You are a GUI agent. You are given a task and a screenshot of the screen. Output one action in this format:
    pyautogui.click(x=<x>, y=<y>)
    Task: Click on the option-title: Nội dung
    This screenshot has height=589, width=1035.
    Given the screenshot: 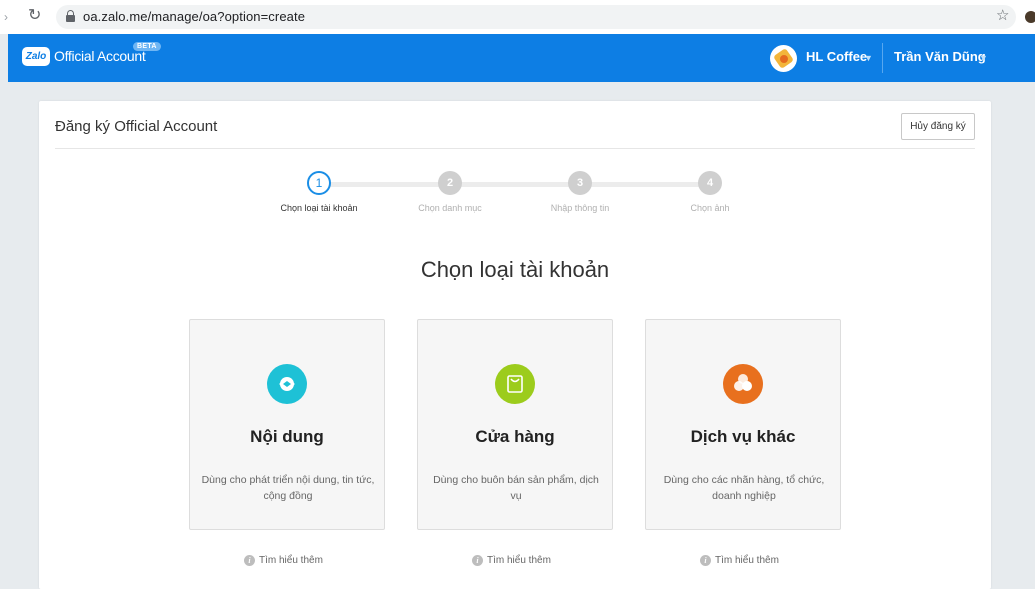 What is the action you would take?
    pyautogui.click(x=287, y=436)
    